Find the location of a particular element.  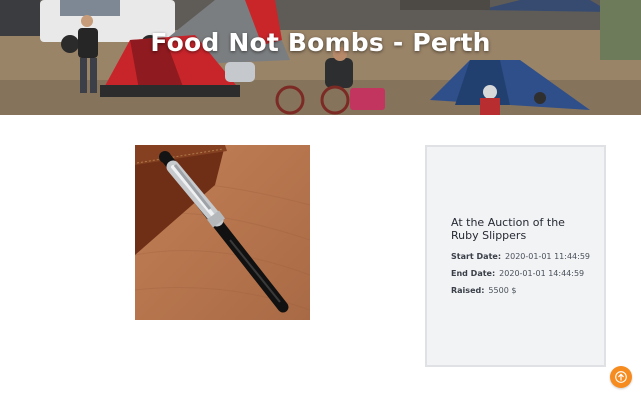

start-date-label: Start Date: is located at coordinates (476, 256).